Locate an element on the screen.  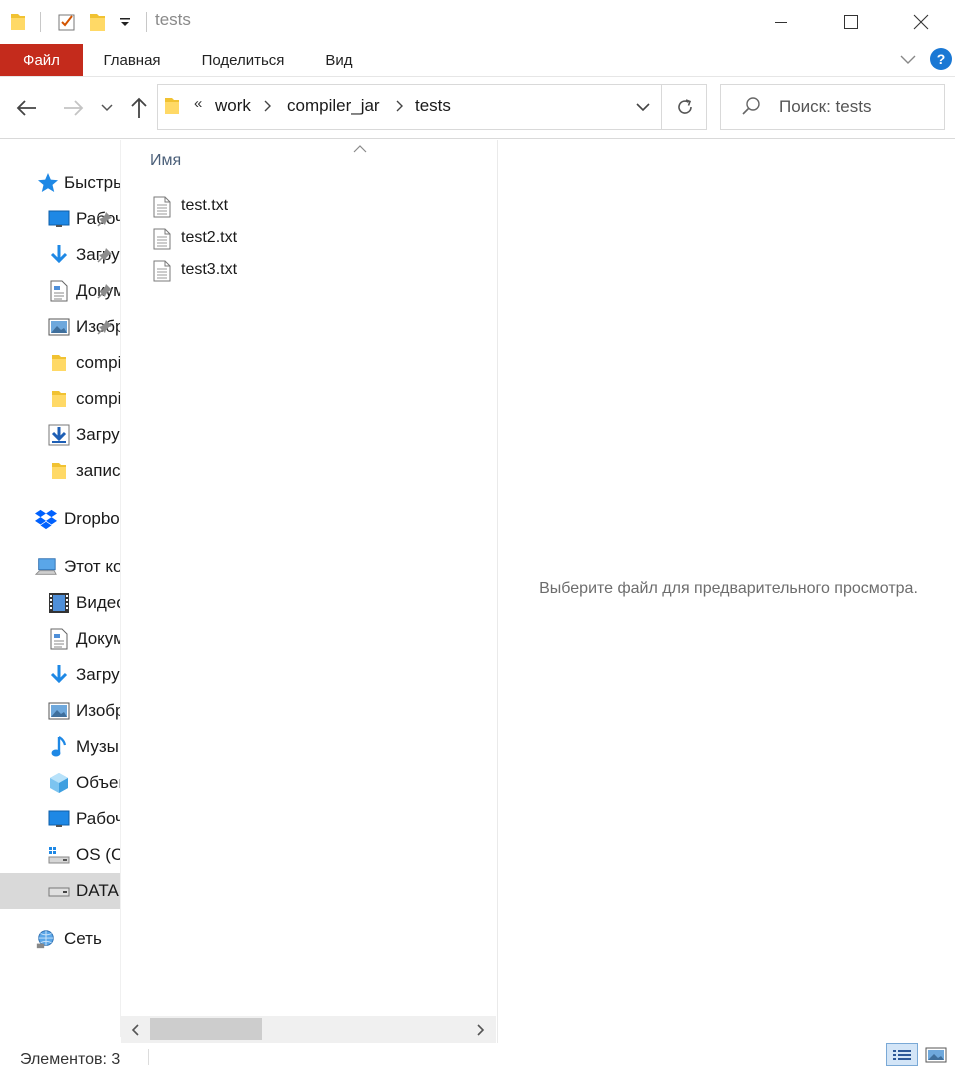
back-arrow-icon is located at coordinates (27, 108).